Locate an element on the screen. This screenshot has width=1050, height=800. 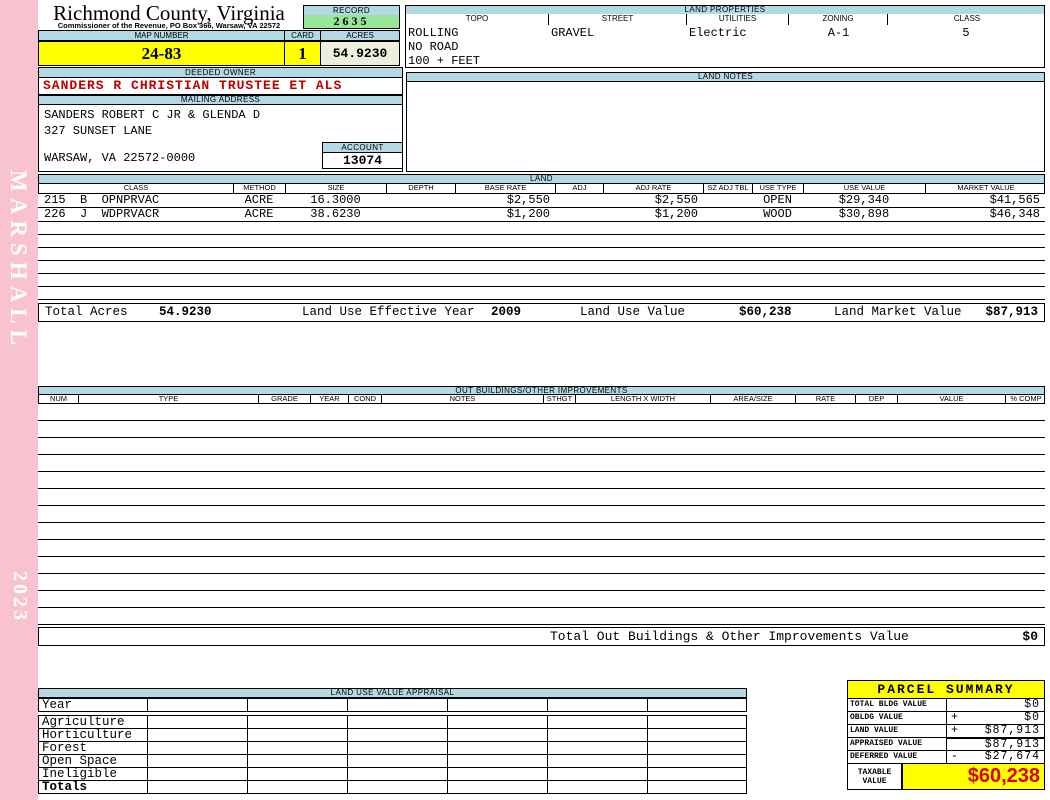
year-vertical-text: 2023 is located at coordinates (20, 597).